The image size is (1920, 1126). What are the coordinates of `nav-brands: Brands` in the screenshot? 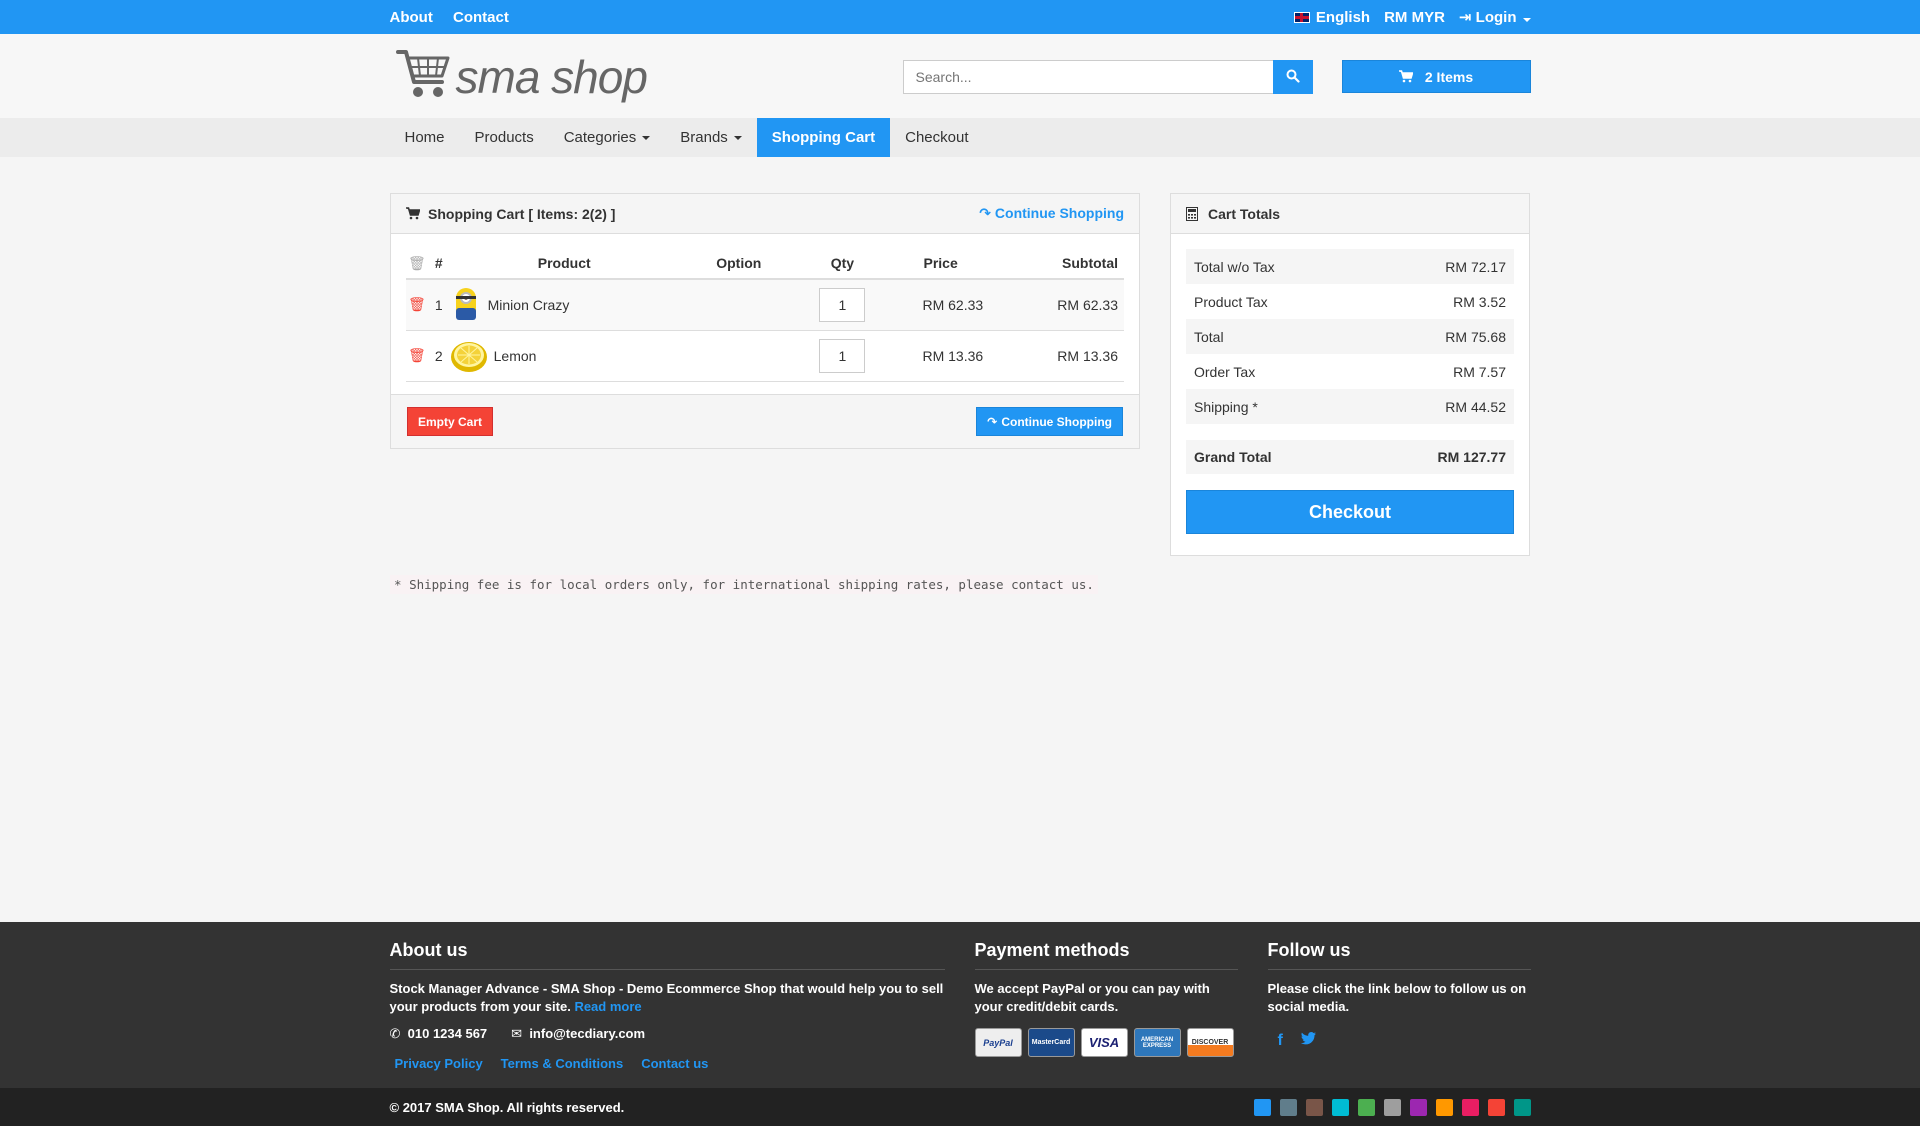 It's located at (711, 137).